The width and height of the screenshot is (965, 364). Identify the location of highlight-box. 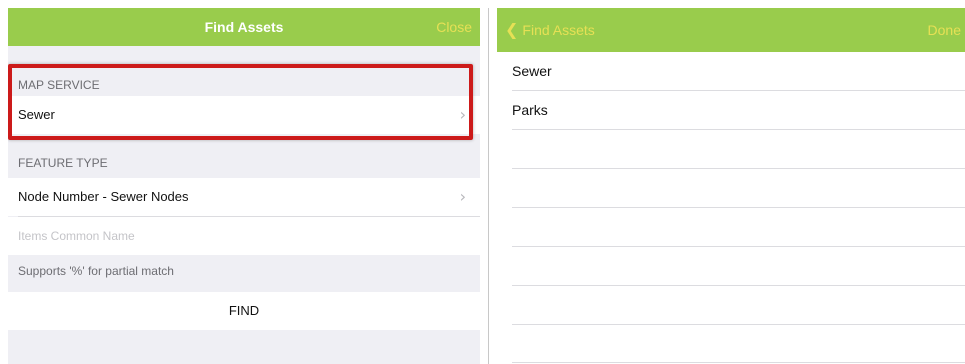
(240, 102).